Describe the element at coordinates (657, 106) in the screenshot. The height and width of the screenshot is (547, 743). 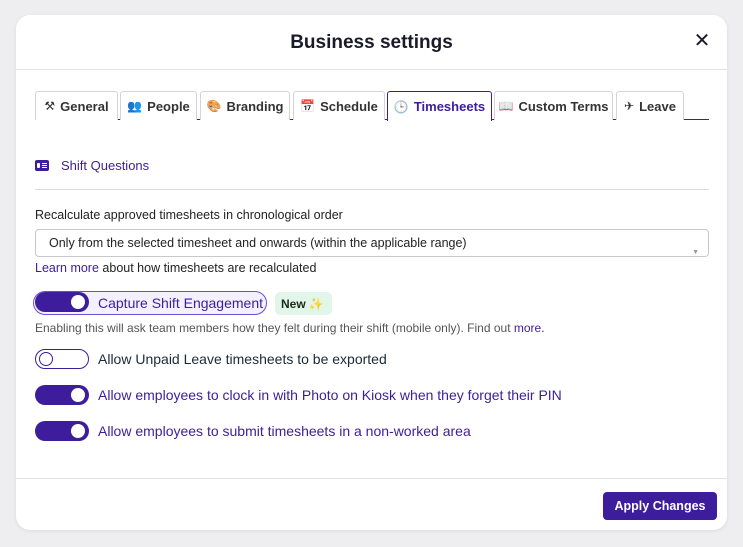
I see `tab-label: Leave` at that location.